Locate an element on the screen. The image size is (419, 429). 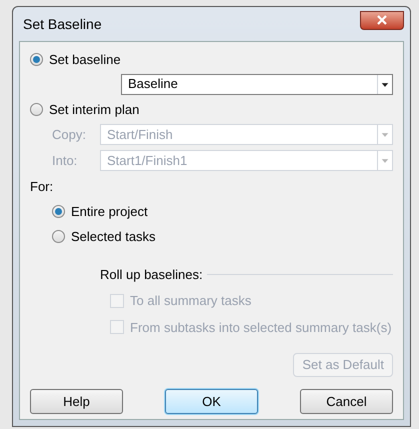
field-label: Copy: is located at coordinates (69, 135).